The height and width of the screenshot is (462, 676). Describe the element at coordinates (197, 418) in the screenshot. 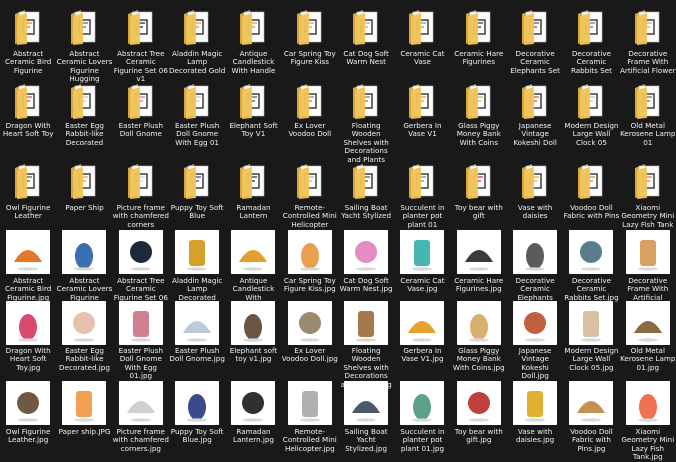

I see `file-item: Puppy Toy Soft Blue.jpg` at that location.